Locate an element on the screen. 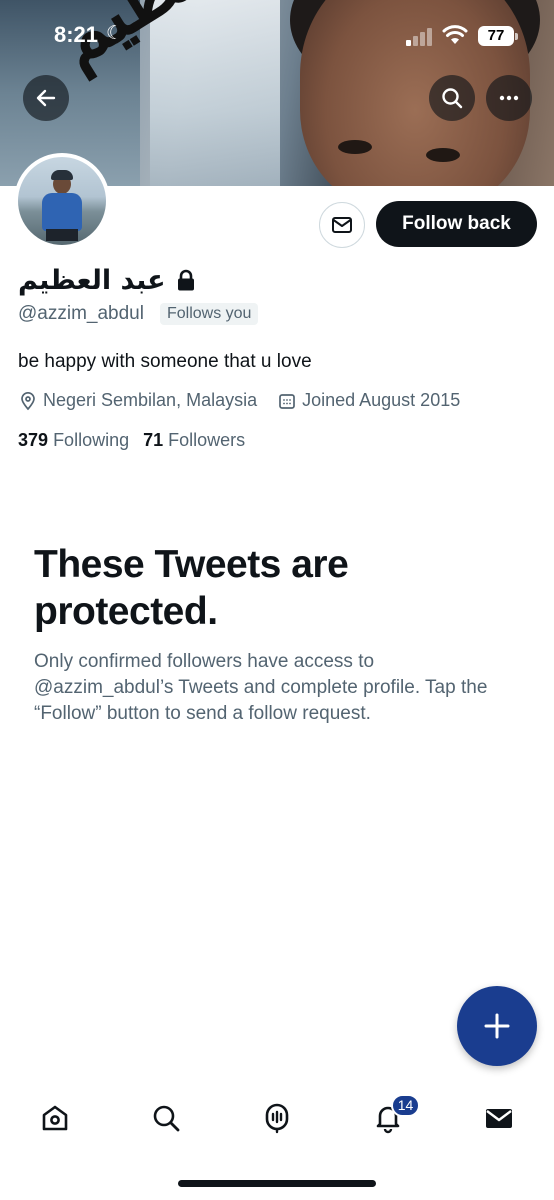 This screenshot has height=1200, width=554. following-count: 379 is located at coordinates (33, 440).